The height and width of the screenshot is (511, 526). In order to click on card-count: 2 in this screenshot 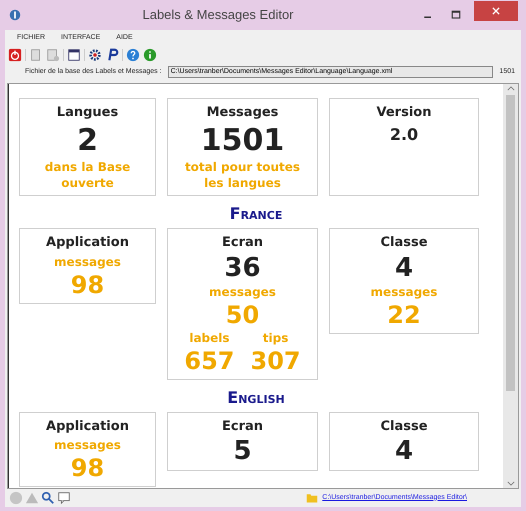, I will do `click(87, 140)`.